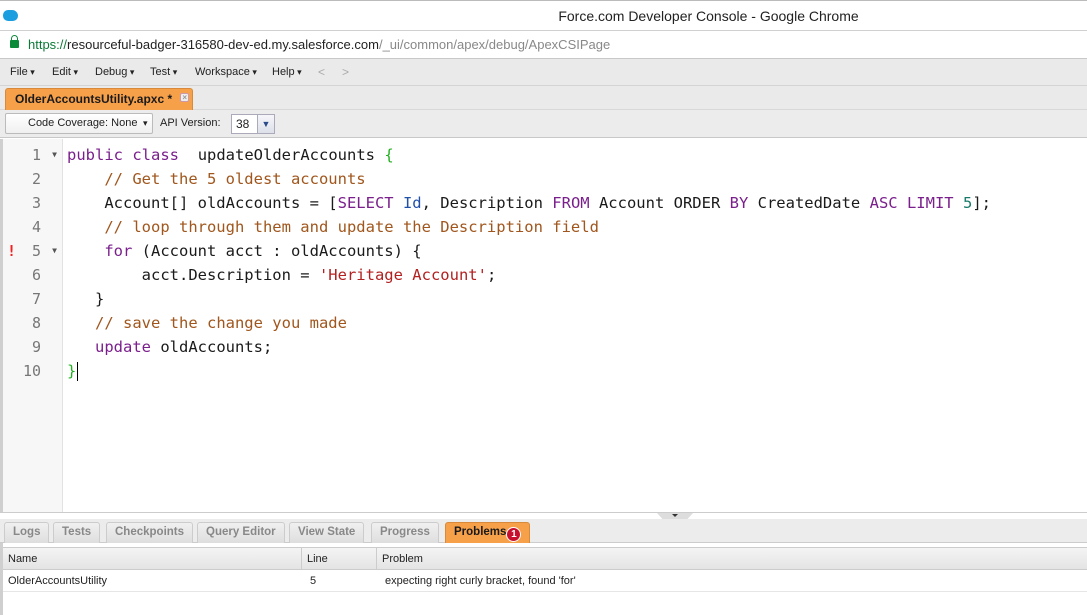 Image resolution: width=1087 pixels, height=615 pixels. Describe the element at coordinates (33, 251) in the screenshot. I see `gutter-line: ! 5 ▼` at that location.